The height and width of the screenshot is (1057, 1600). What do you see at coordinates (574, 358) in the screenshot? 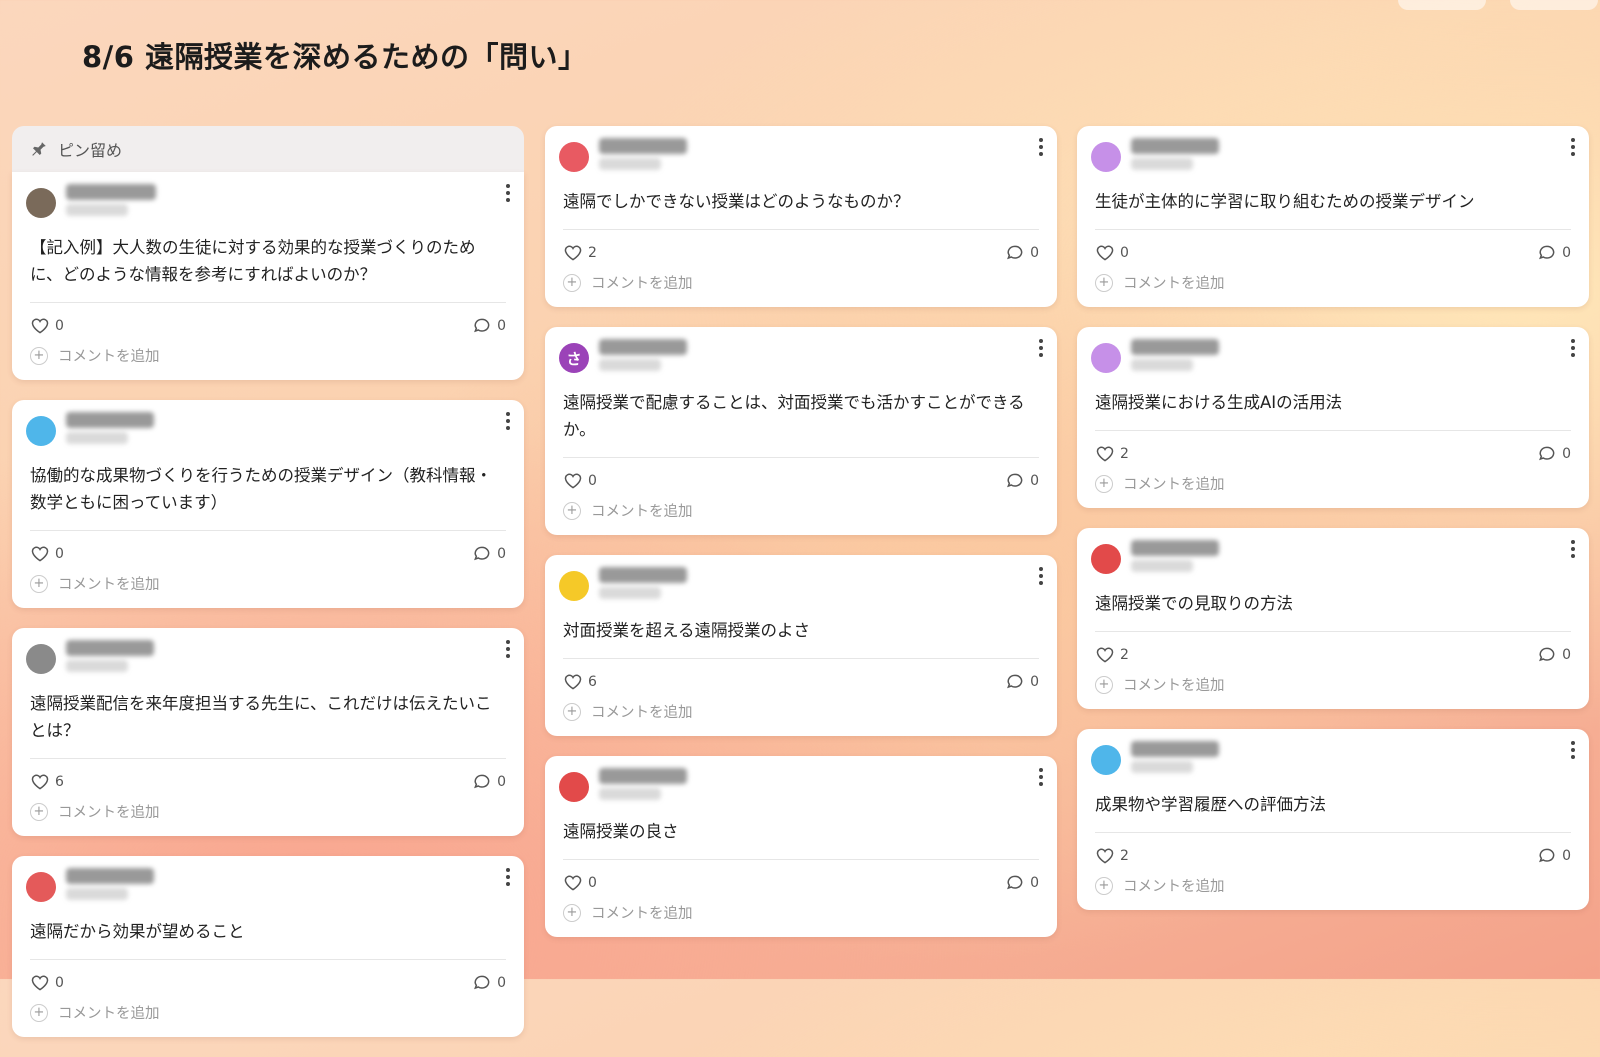
I see `avatar: さ` at bounding box center [574, 358].